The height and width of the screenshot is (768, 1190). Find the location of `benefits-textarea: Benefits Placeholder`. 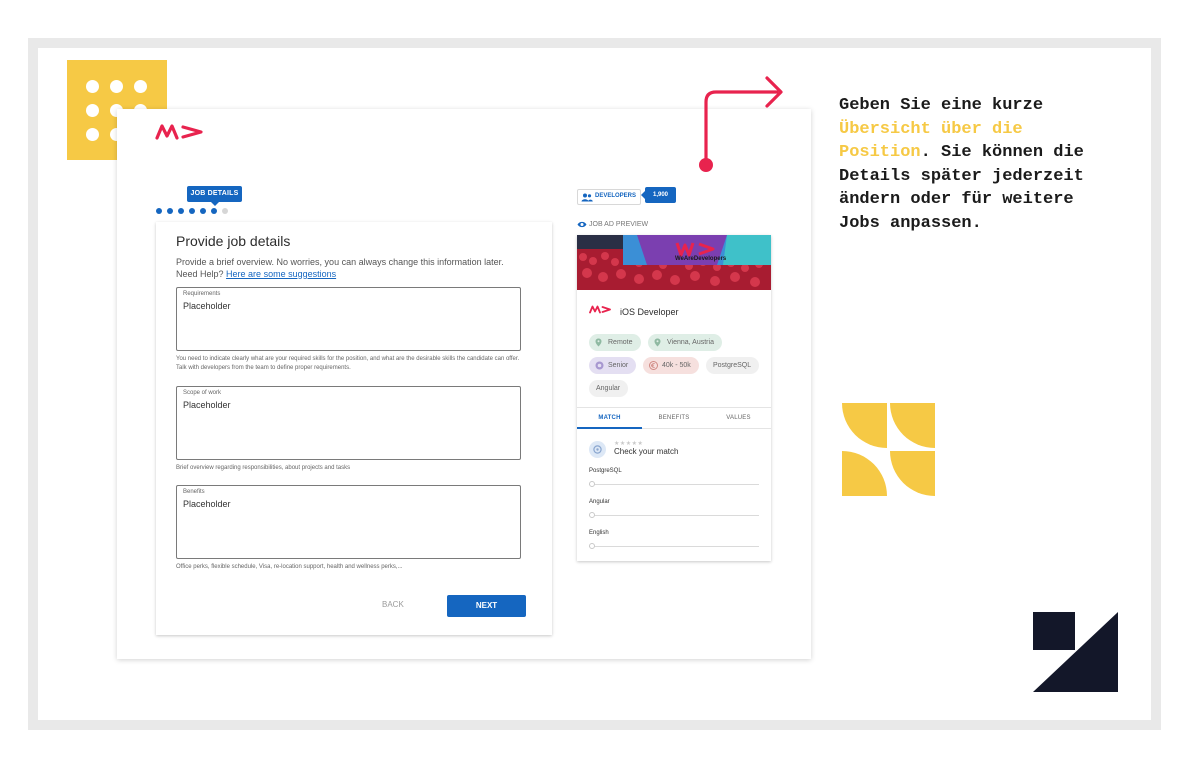

benefits-textarea: Benefits Placeholder is located at coordinates (348, 522).